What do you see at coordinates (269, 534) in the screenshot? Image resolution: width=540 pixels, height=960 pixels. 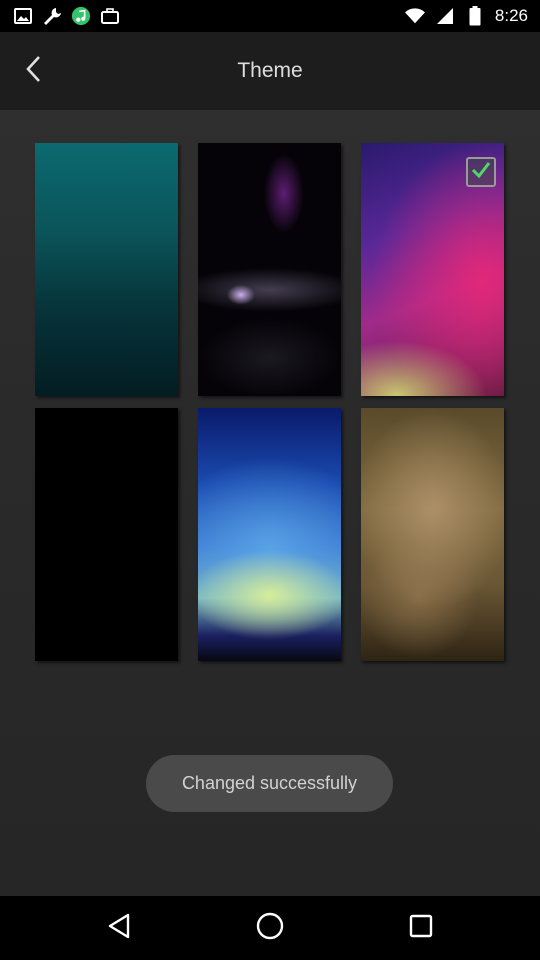 I see `theme-tile-aurora-blue` at bounding box center [269, 534].